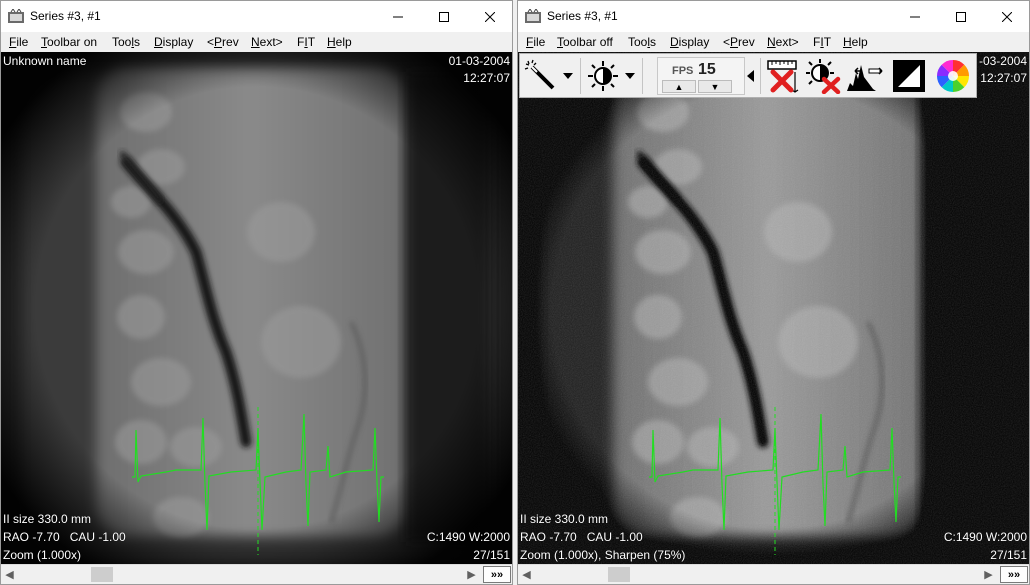 Image resolution: width=1030 pixels, height=585 pixels. I want to click on menu-prev-rest: rev, so click(746, 42).